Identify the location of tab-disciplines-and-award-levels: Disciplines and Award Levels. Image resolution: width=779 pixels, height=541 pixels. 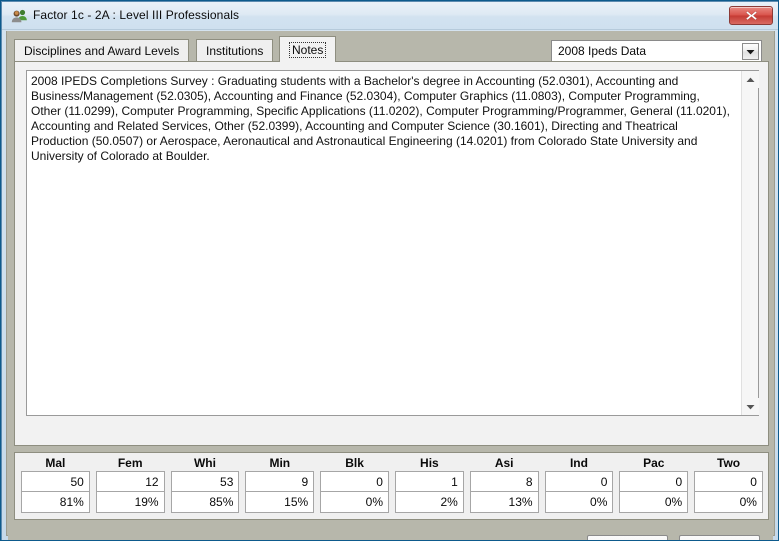
(102, 50).